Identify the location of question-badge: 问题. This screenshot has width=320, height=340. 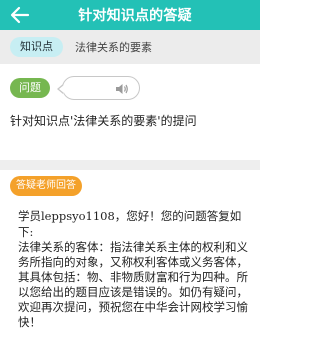
(30, 88).